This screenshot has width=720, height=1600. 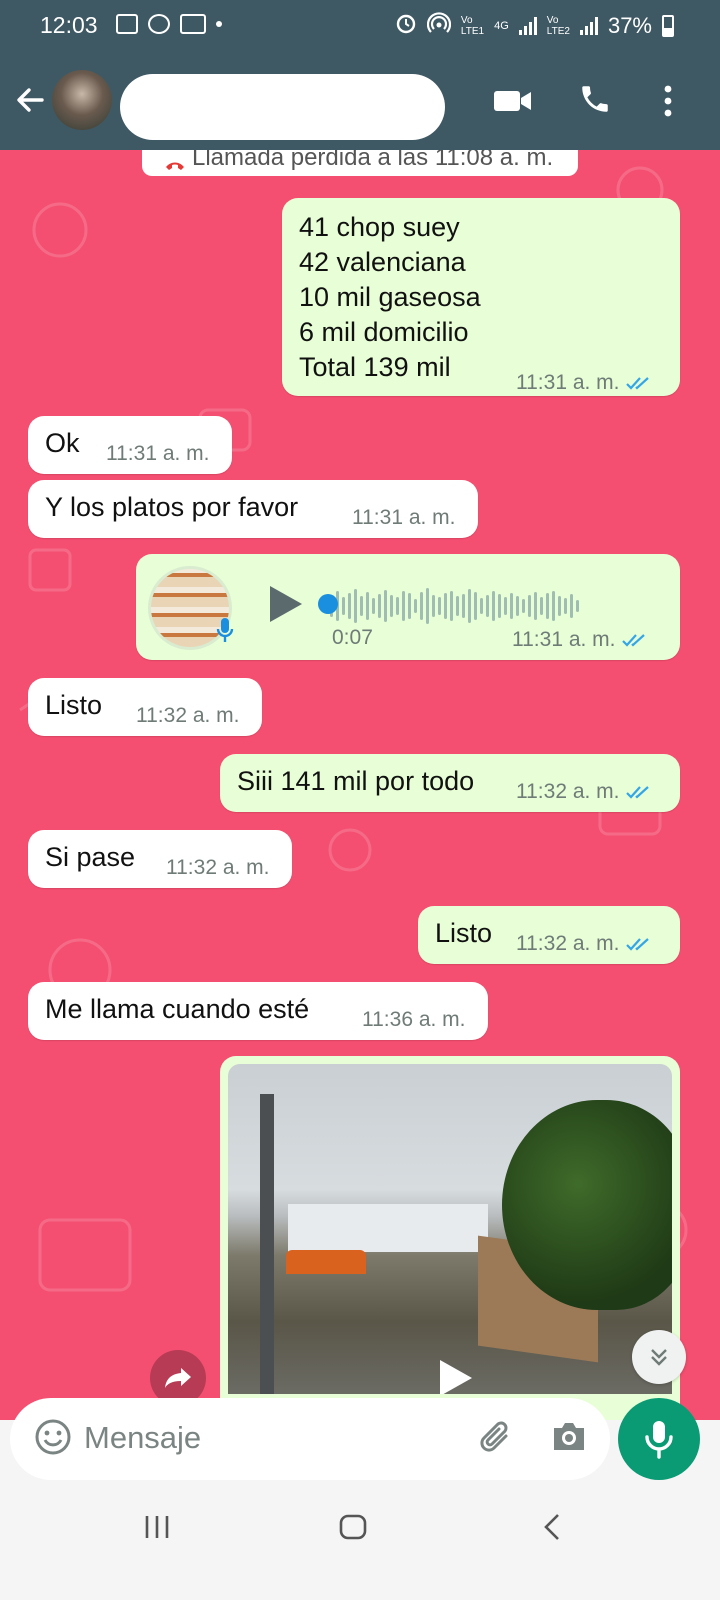 What do you see at coordinates (159, 24) in the screenshot?
I see `chrome-notification-icon` at bounding box center [159, 24].